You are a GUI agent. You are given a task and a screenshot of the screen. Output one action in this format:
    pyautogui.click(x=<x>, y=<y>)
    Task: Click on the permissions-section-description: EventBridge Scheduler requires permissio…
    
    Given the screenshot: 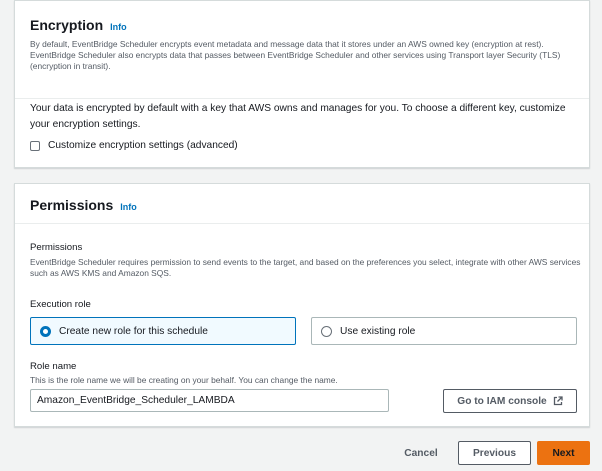 What is the action you would take?
    pyautogui.click(x=305, y=267)
    